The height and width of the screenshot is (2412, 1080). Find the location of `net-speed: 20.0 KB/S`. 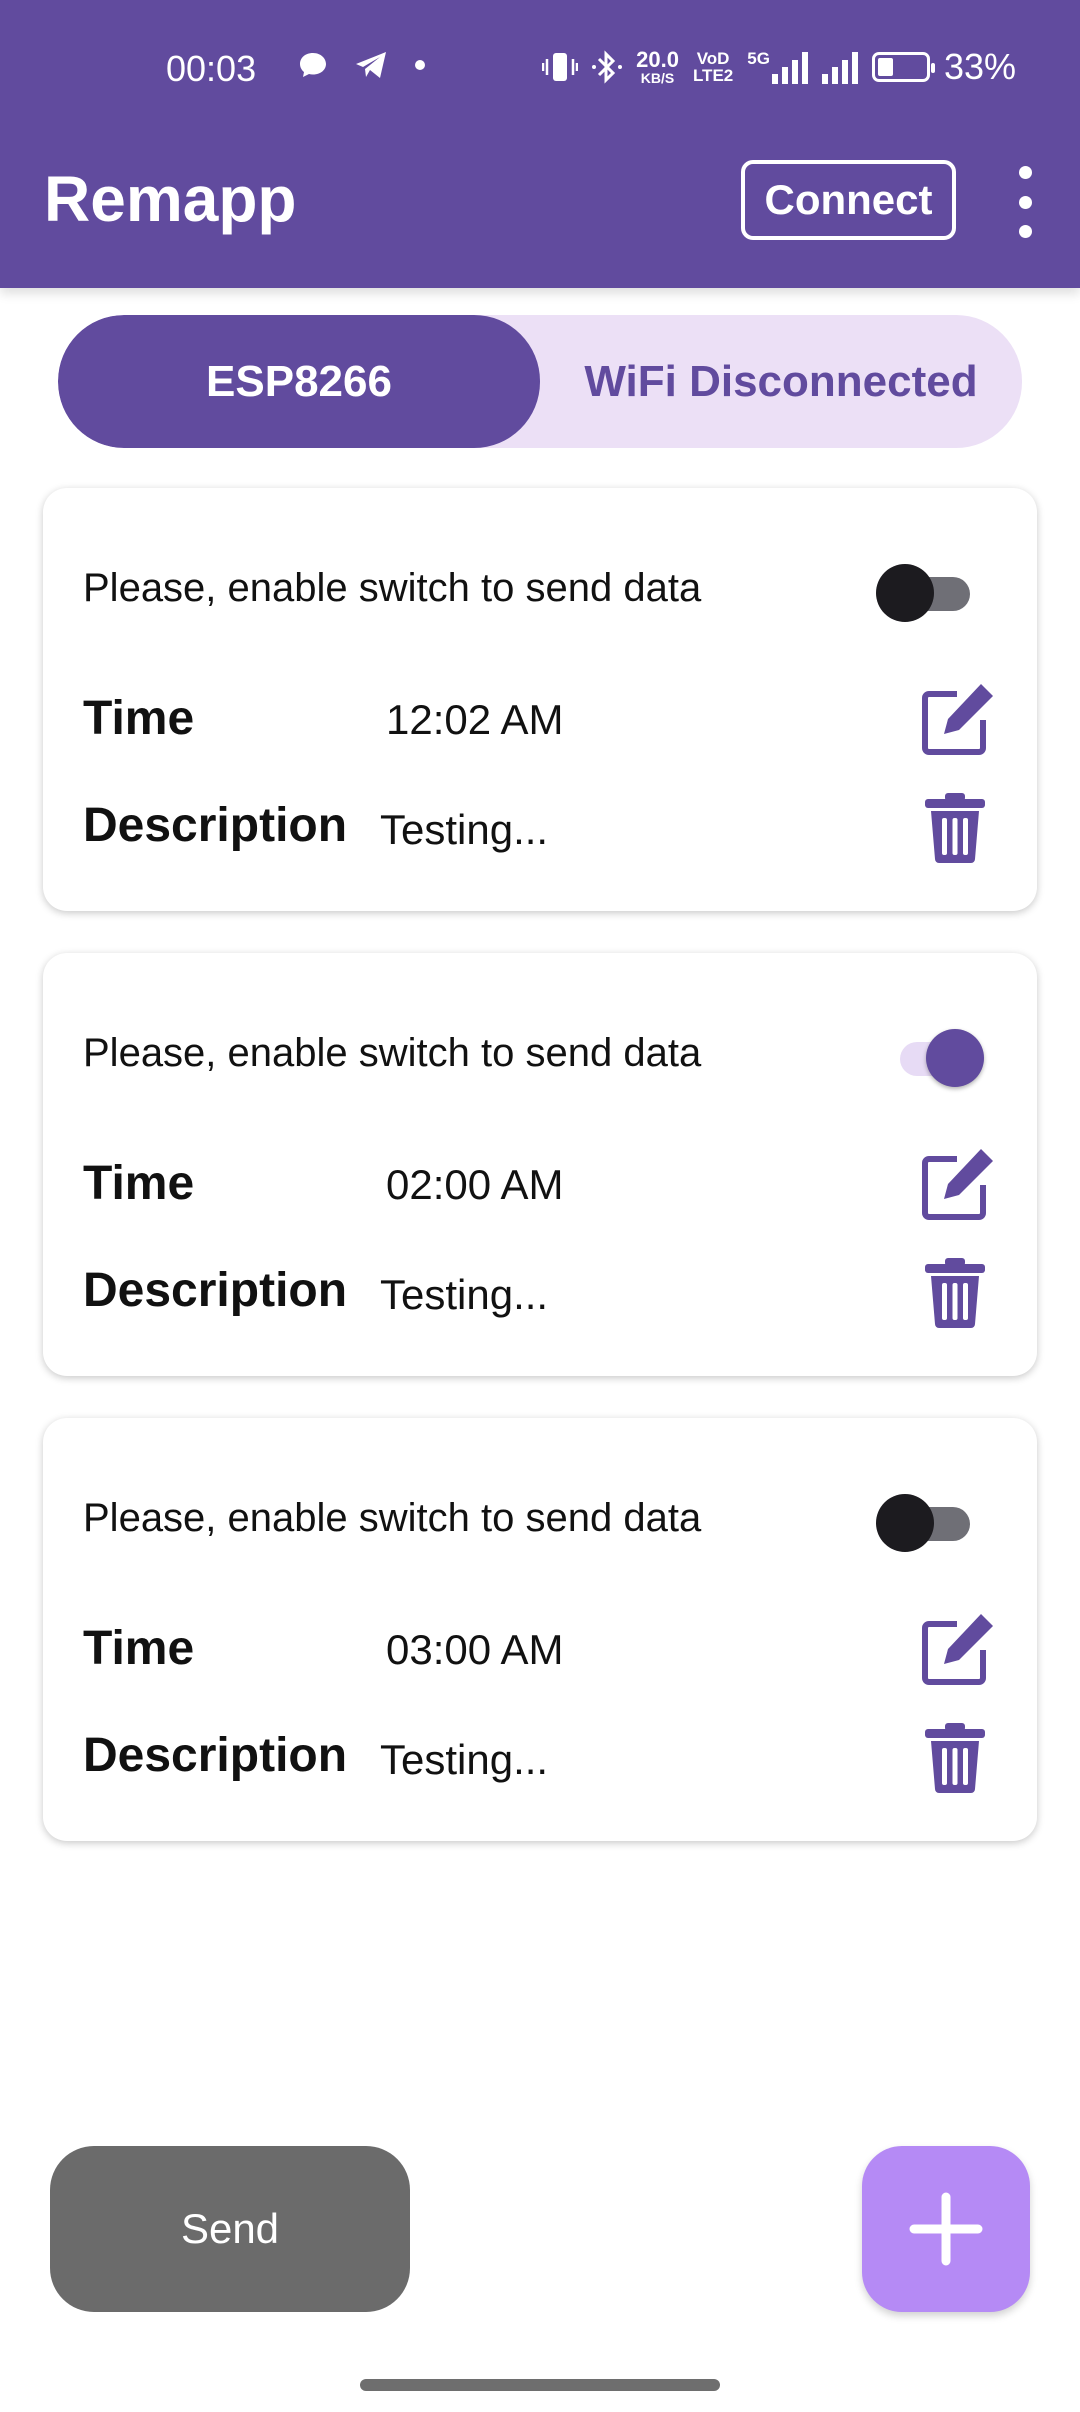

net-speed: 20.0 KB/S is located at coordinates (657, 66).